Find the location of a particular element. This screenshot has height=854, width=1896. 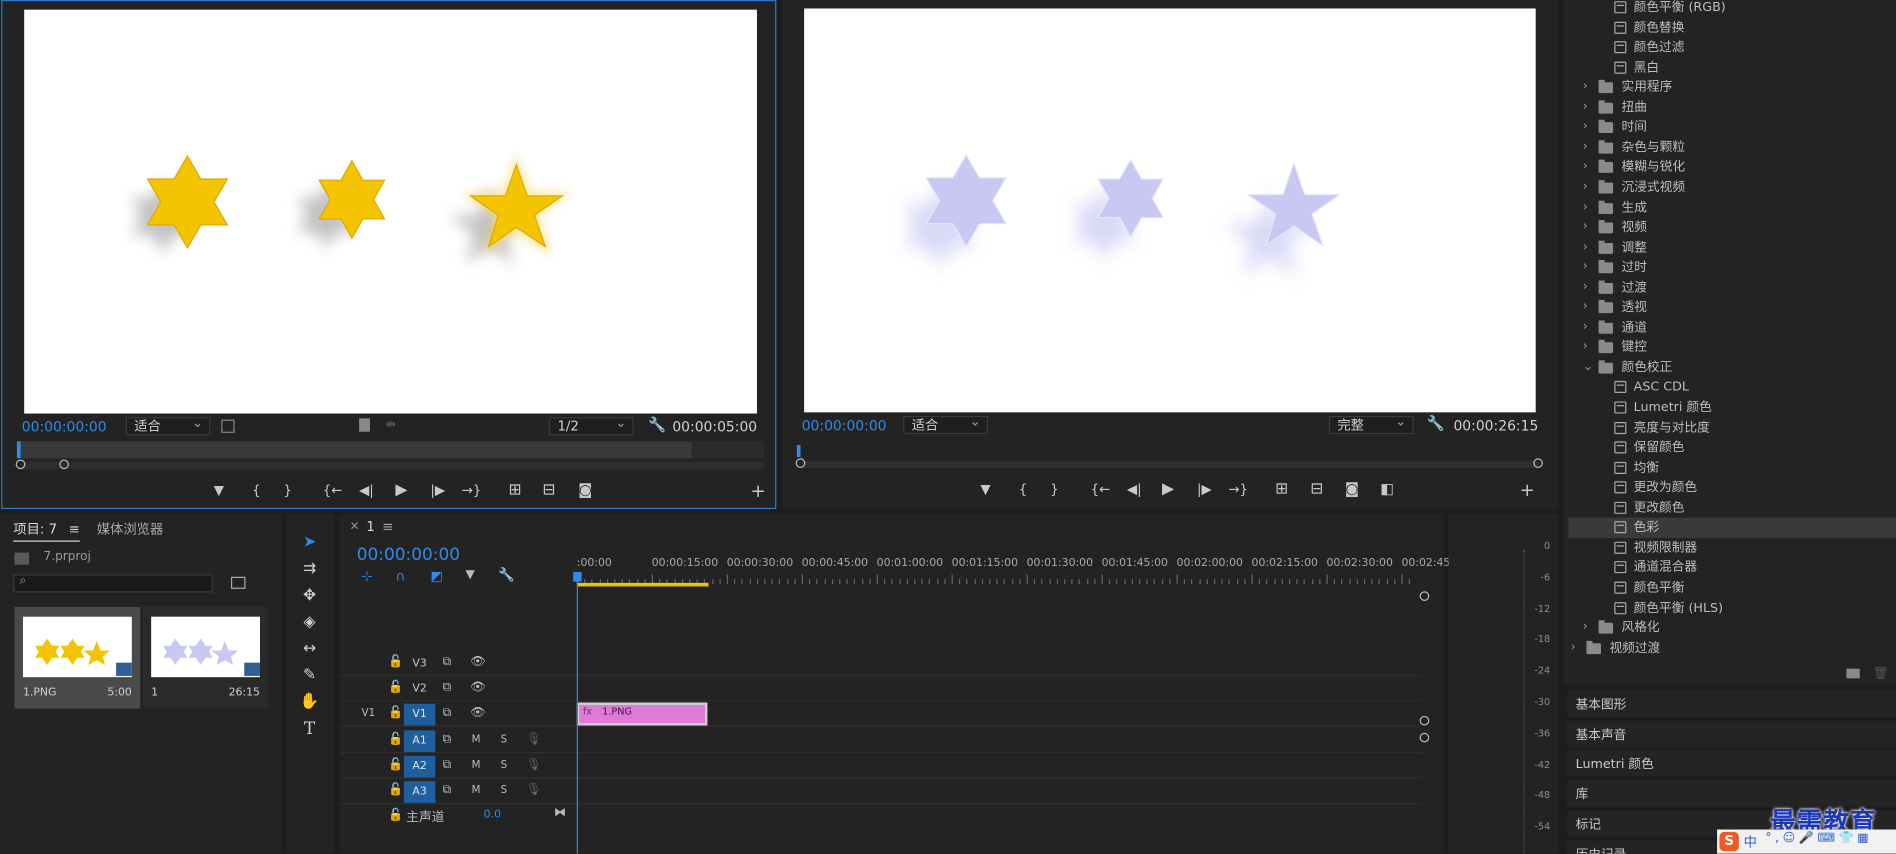

track-target-a1: A1 is located at coordinates (419, 741).